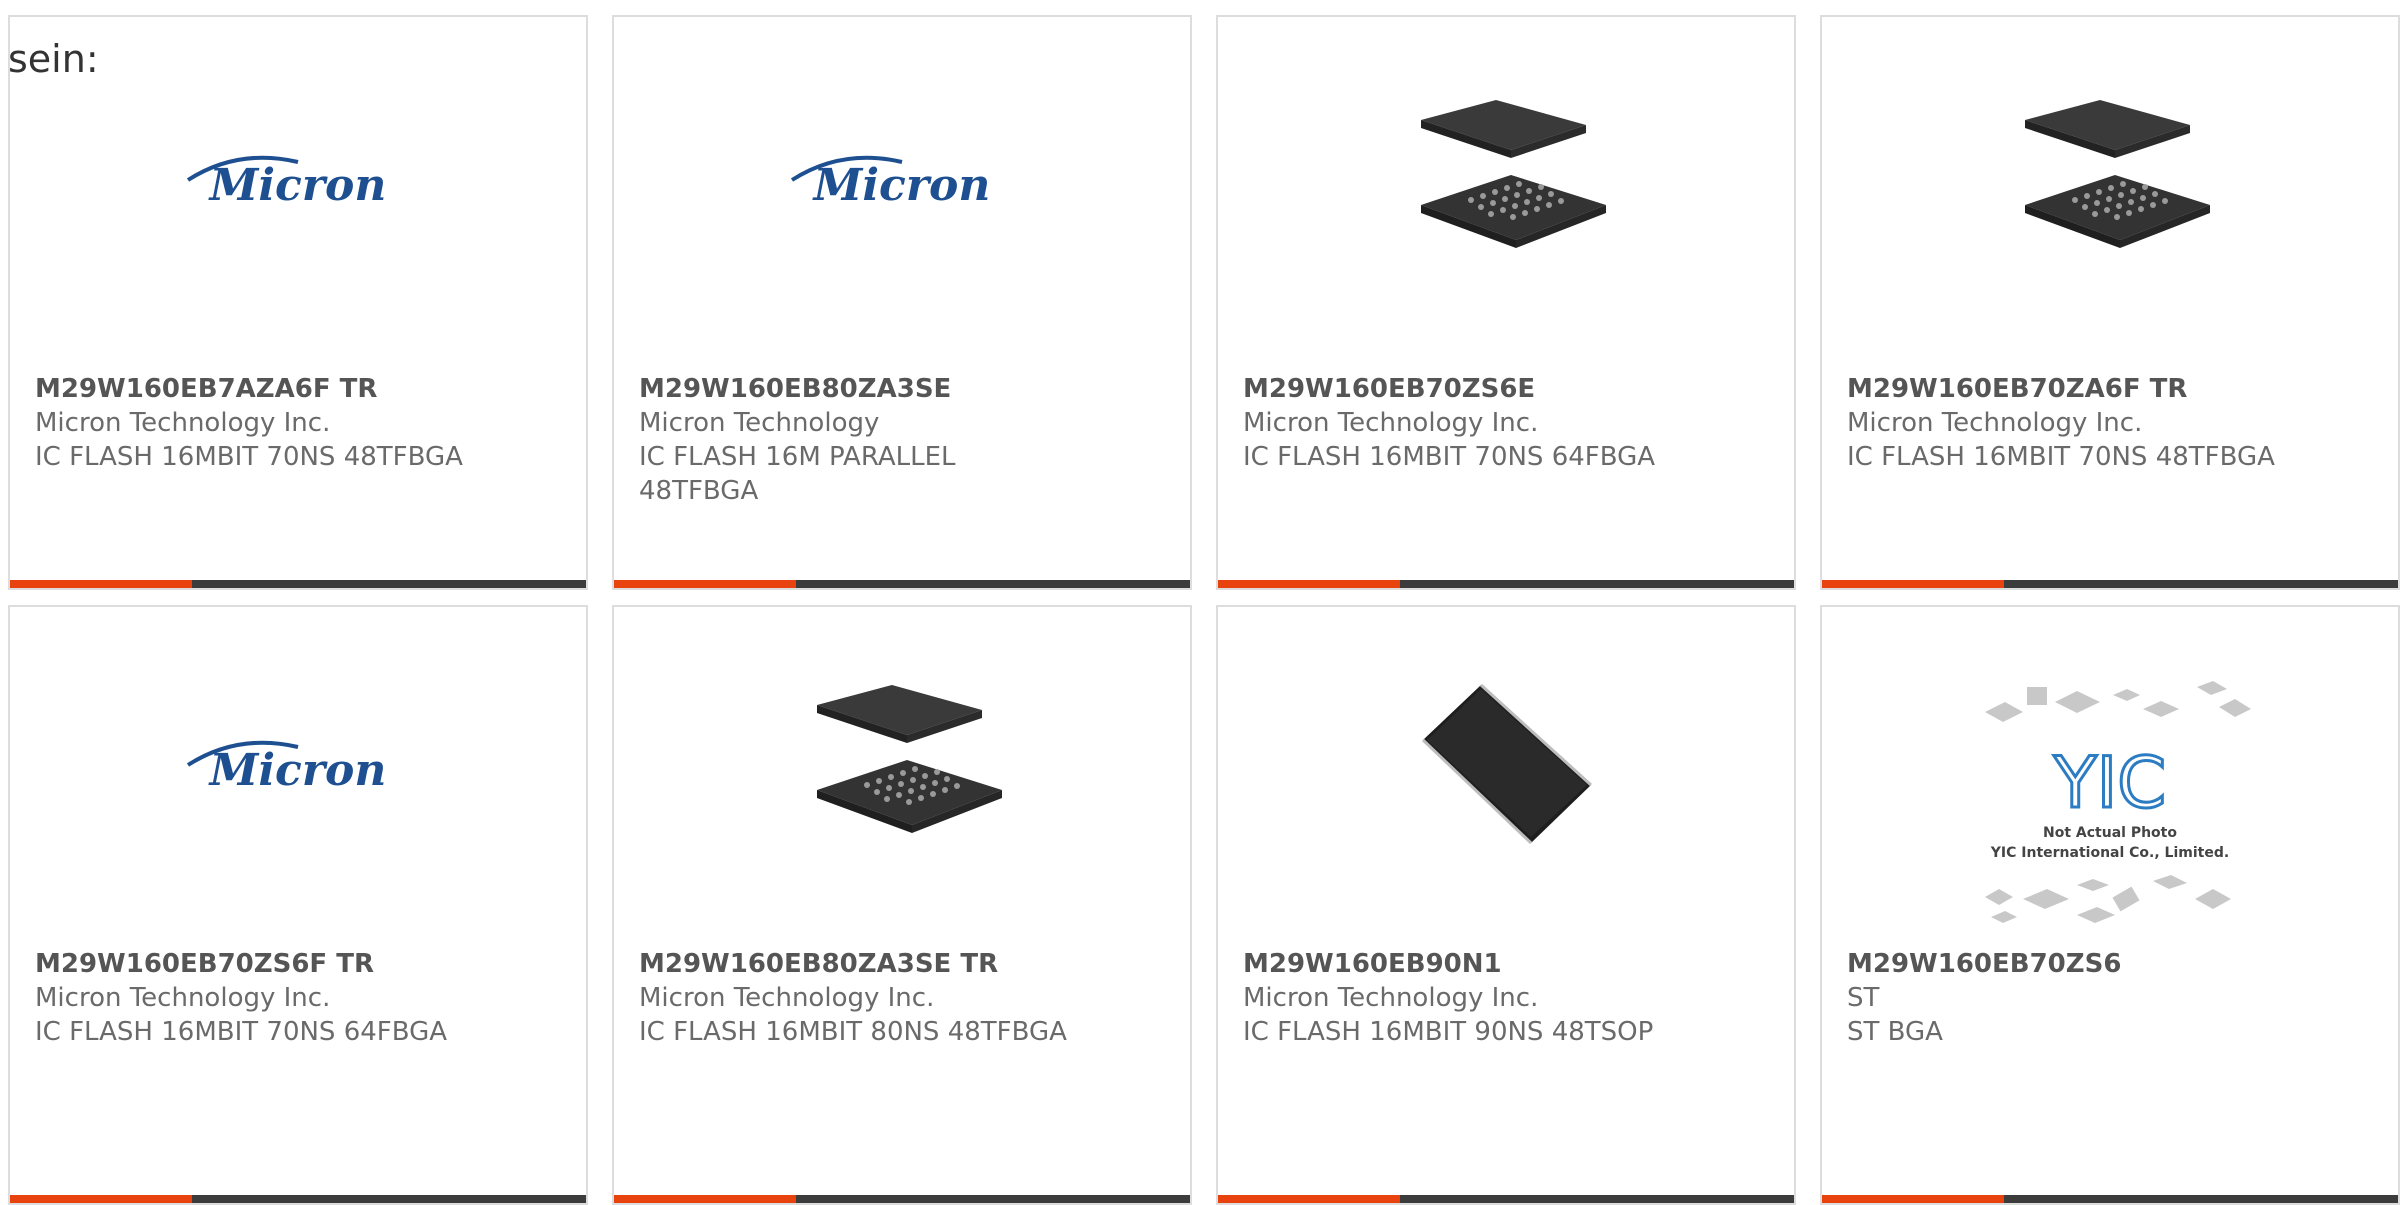 This screenshot has height=1205, width=2400. What do you see at coordinates (2110, 833) in the screenshot?
I see `placeholder-note: Not Actual Photo` at bounding box center [2110, 833].